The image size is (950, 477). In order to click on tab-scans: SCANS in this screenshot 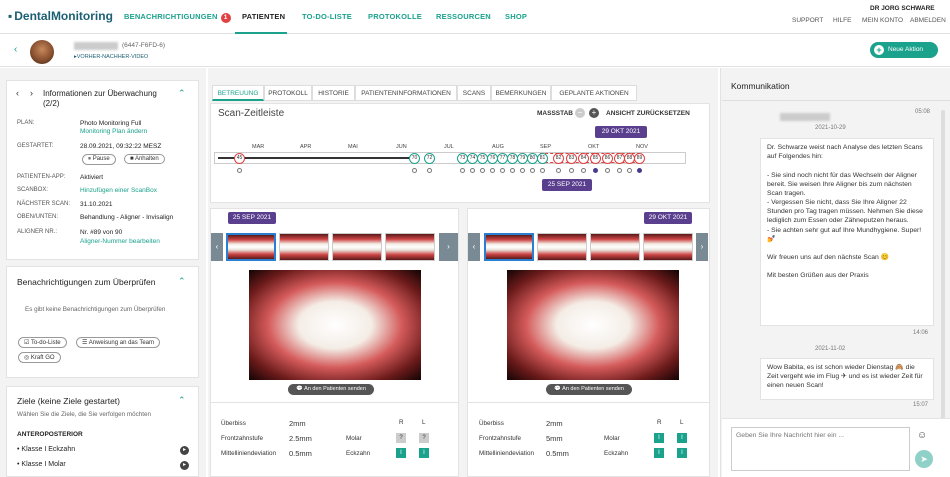, I will do `click(474, 93)`.